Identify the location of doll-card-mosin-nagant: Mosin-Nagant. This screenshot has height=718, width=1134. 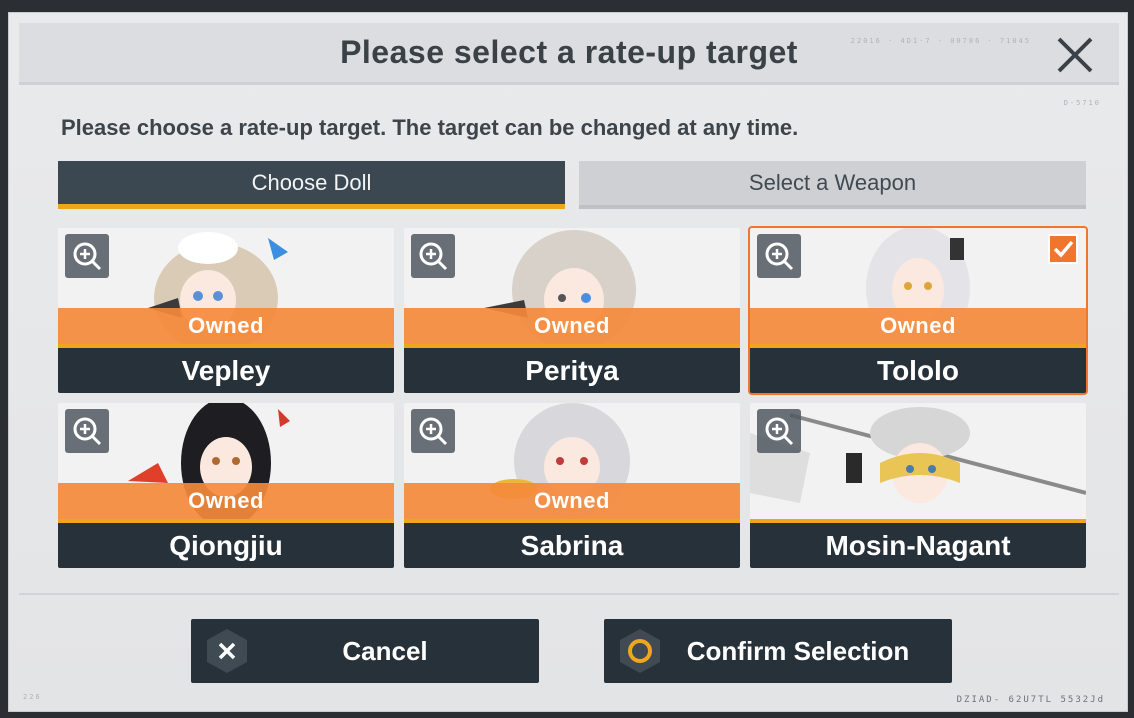
(918, 485).